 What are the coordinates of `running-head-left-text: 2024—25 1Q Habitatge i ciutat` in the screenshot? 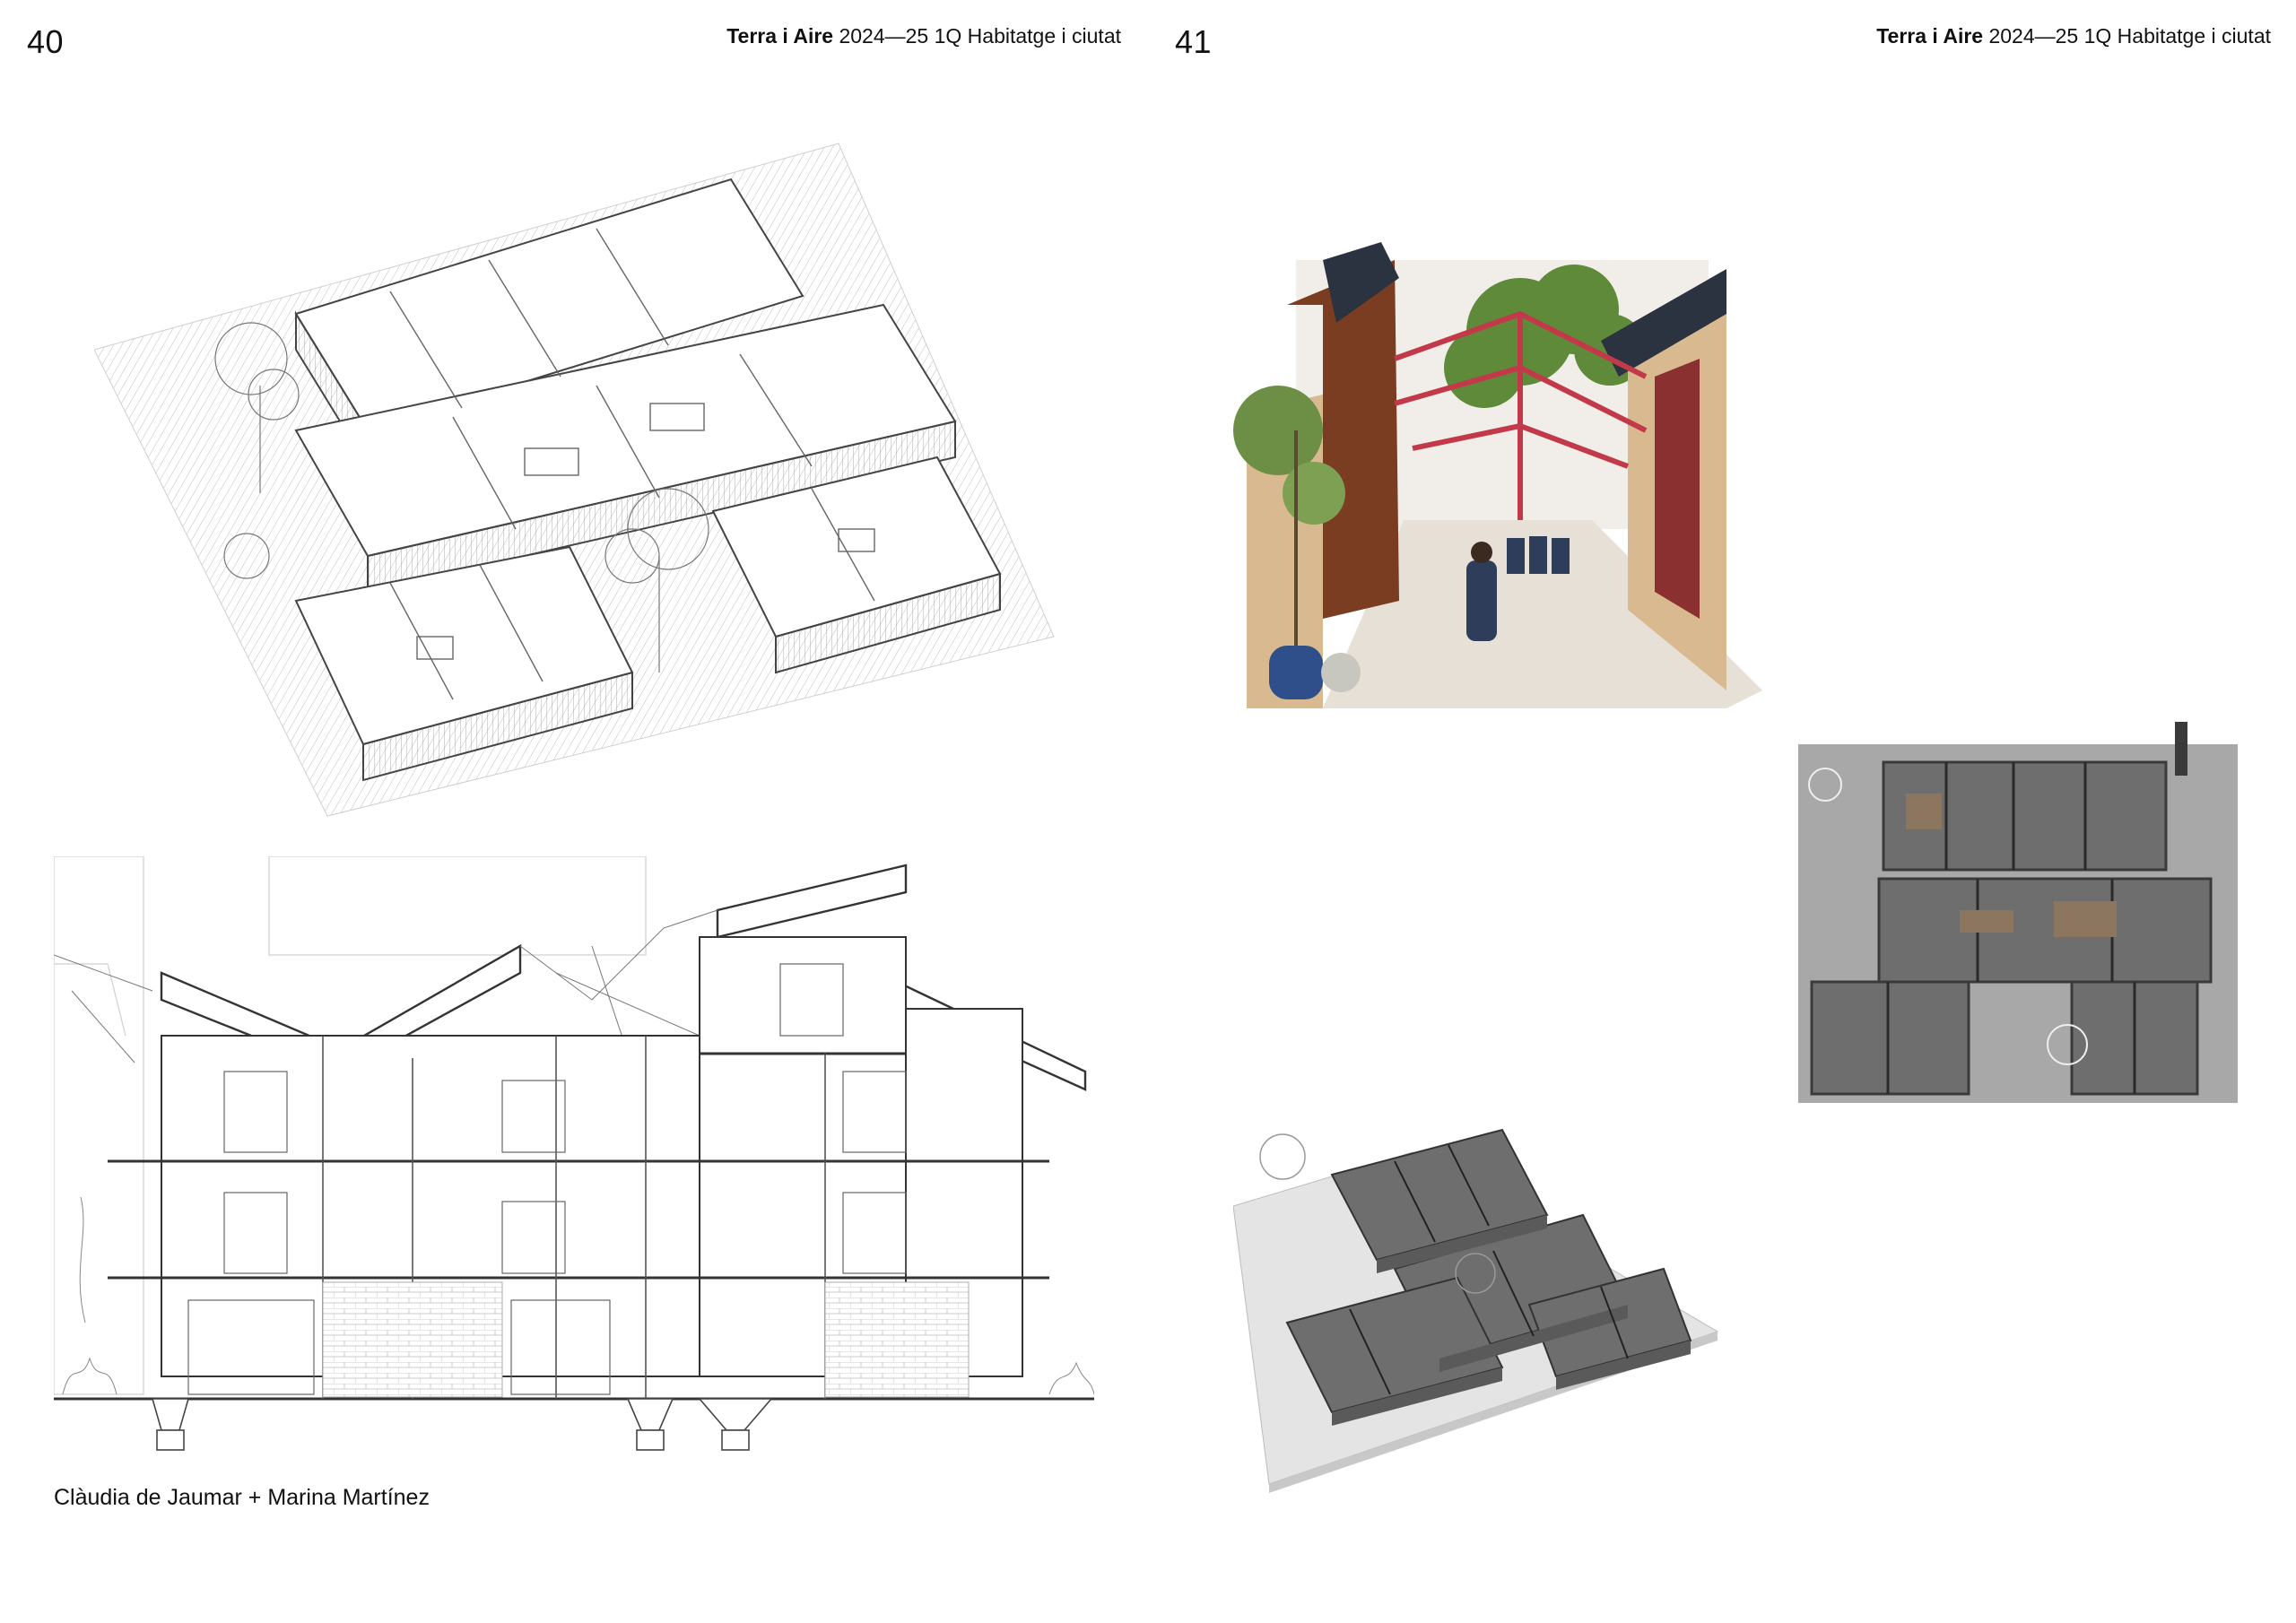 It's located at (977, 36).